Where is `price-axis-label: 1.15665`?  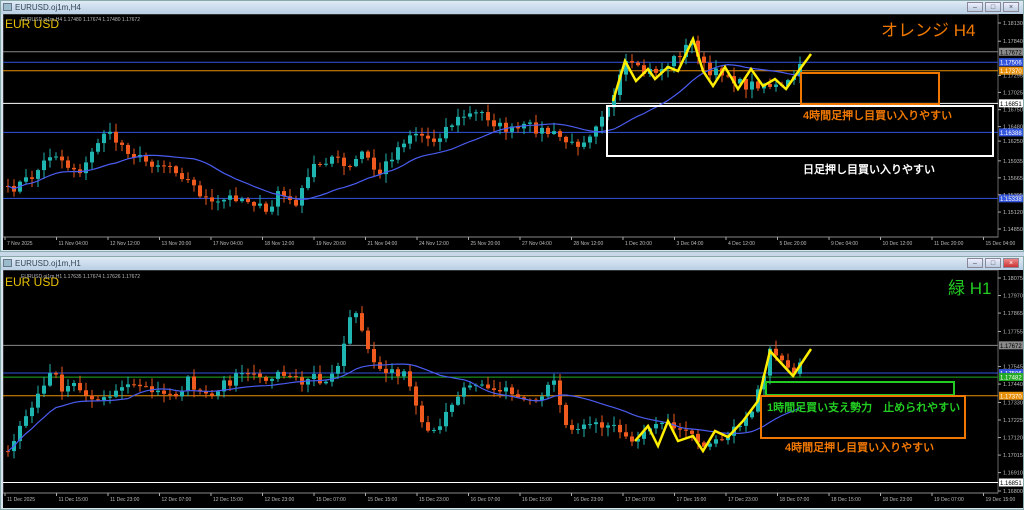 price-axis-label: 1.15665 is located at coordinates (1013, 179).